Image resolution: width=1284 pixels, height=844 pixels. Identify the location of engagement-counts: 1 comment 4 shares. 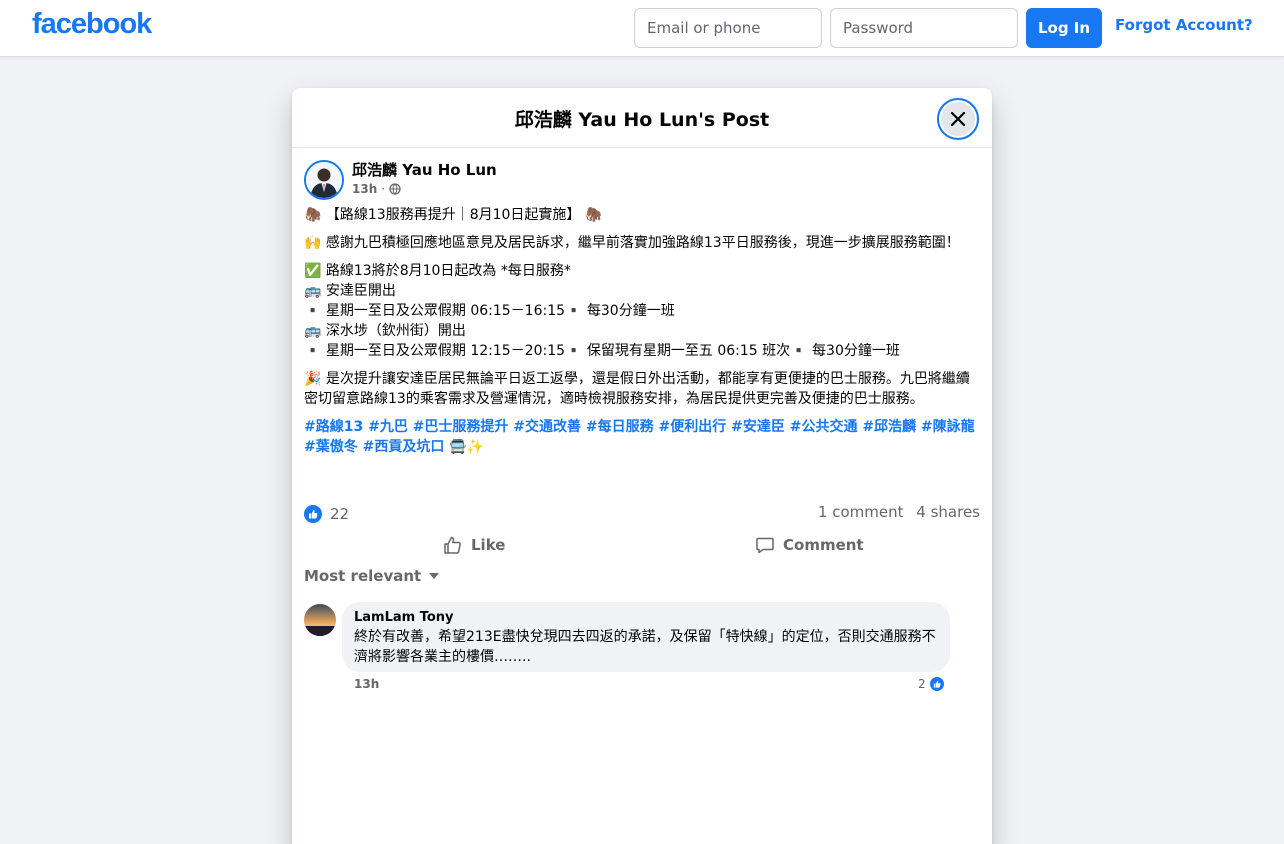
(895, 512).